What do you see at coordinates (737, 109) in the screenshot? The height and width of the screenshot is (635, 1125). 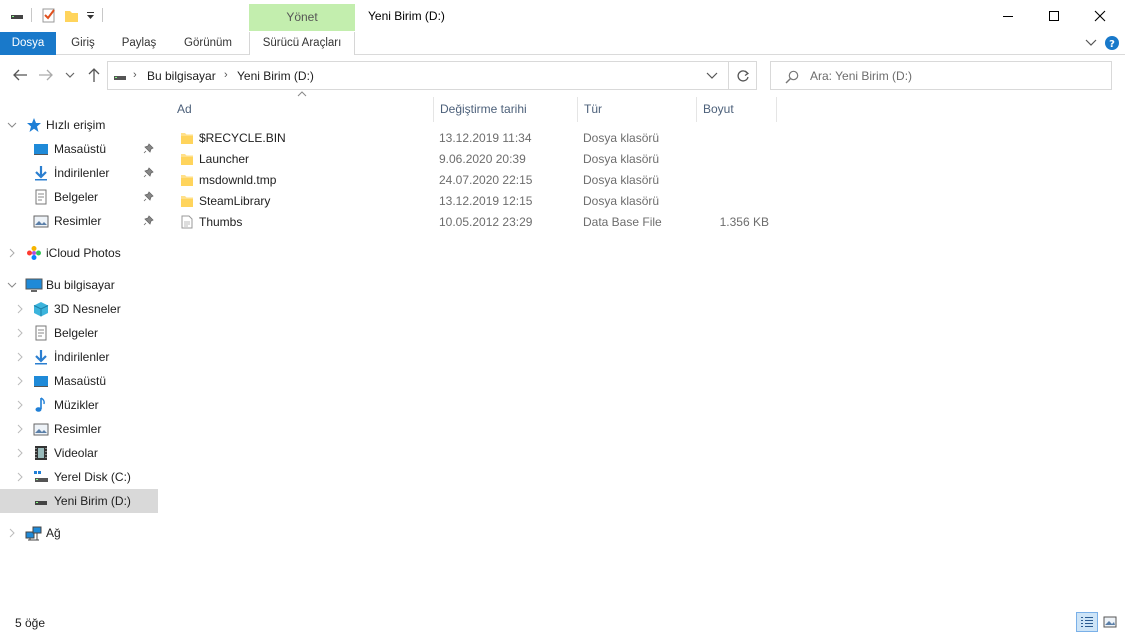 I see `column-header-size: Boyut` at bounding box center [737, 109].